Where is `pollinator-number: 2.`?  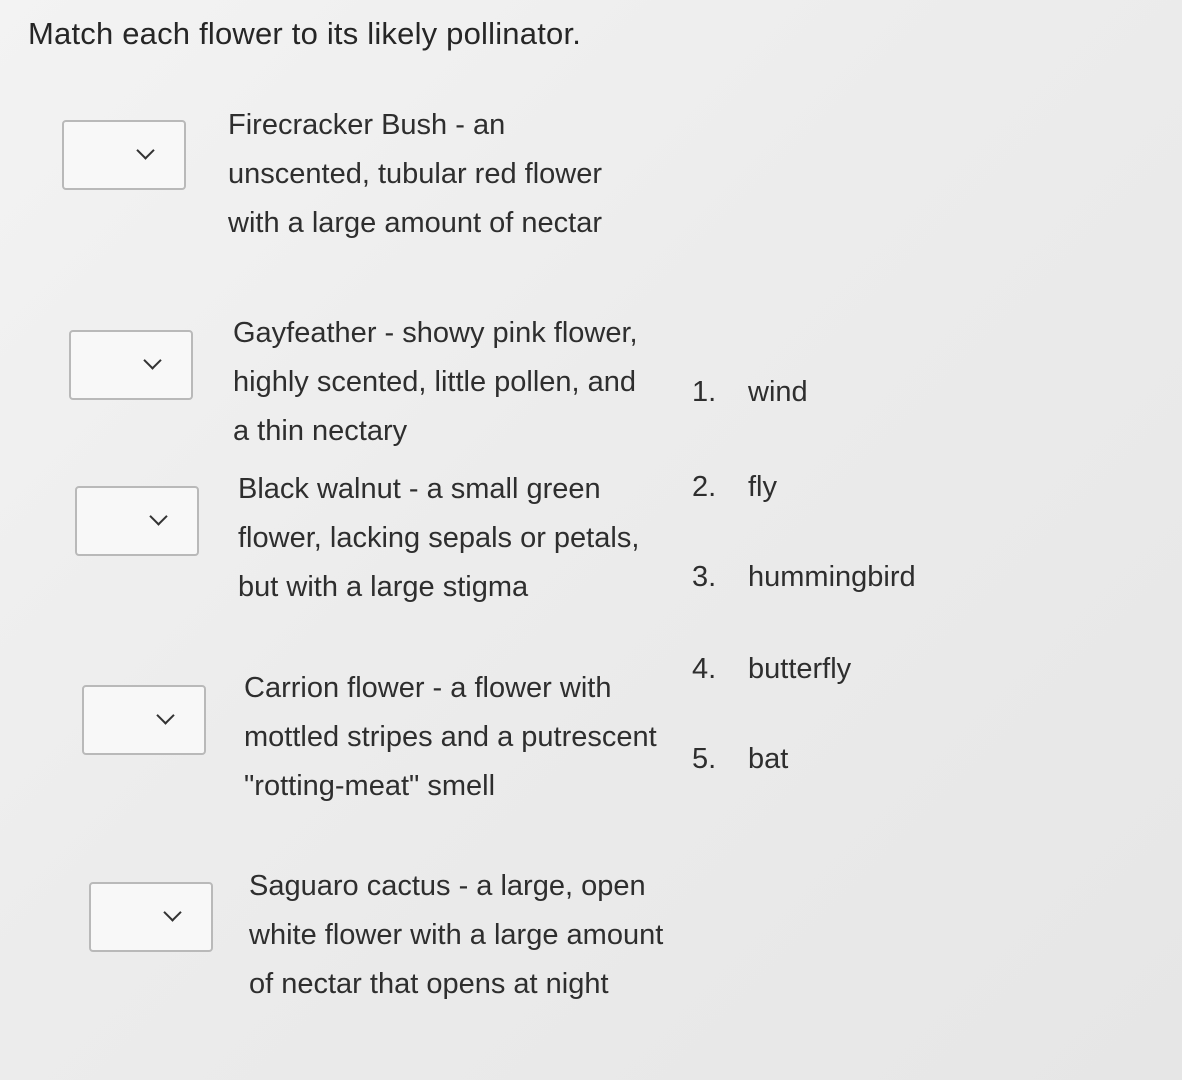
pollinator-number: 2. is located at coordinates (704, 487).